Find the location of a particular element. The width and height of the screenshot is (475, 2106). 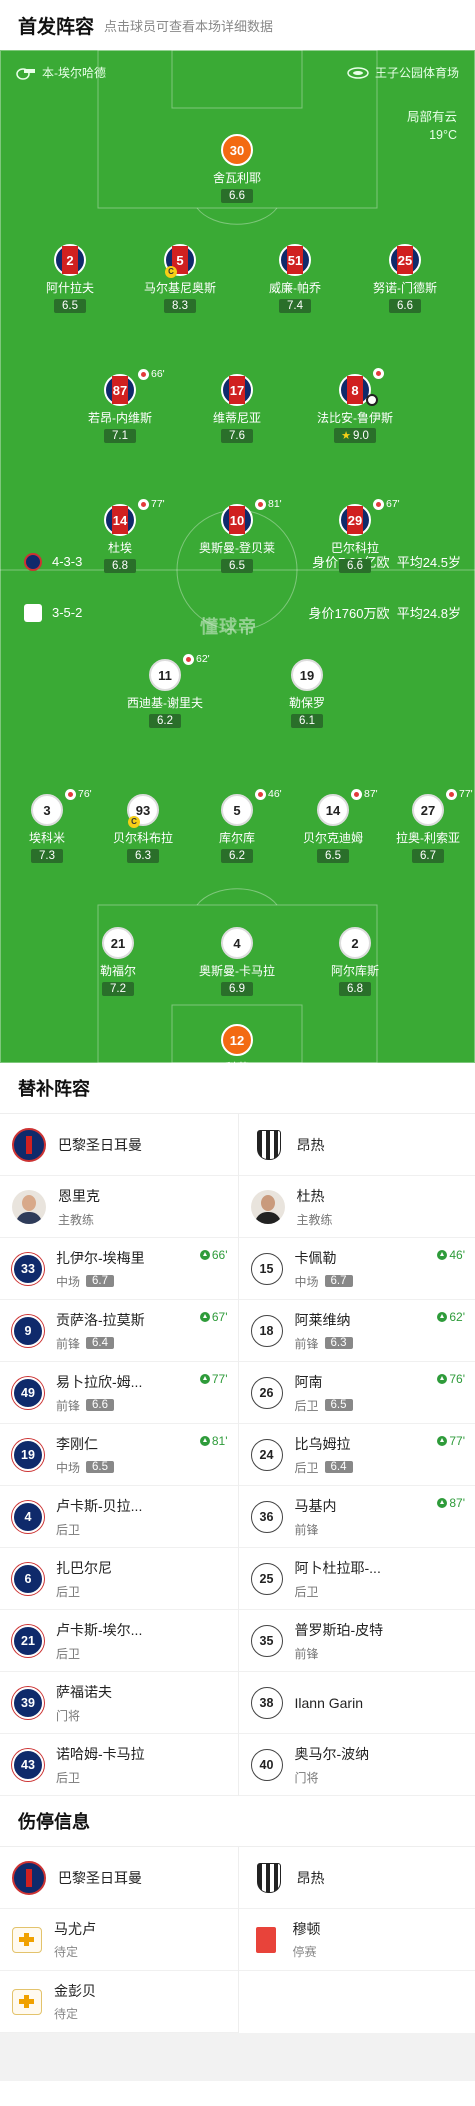

player-number: 4 is located at coordinates (237, 943).